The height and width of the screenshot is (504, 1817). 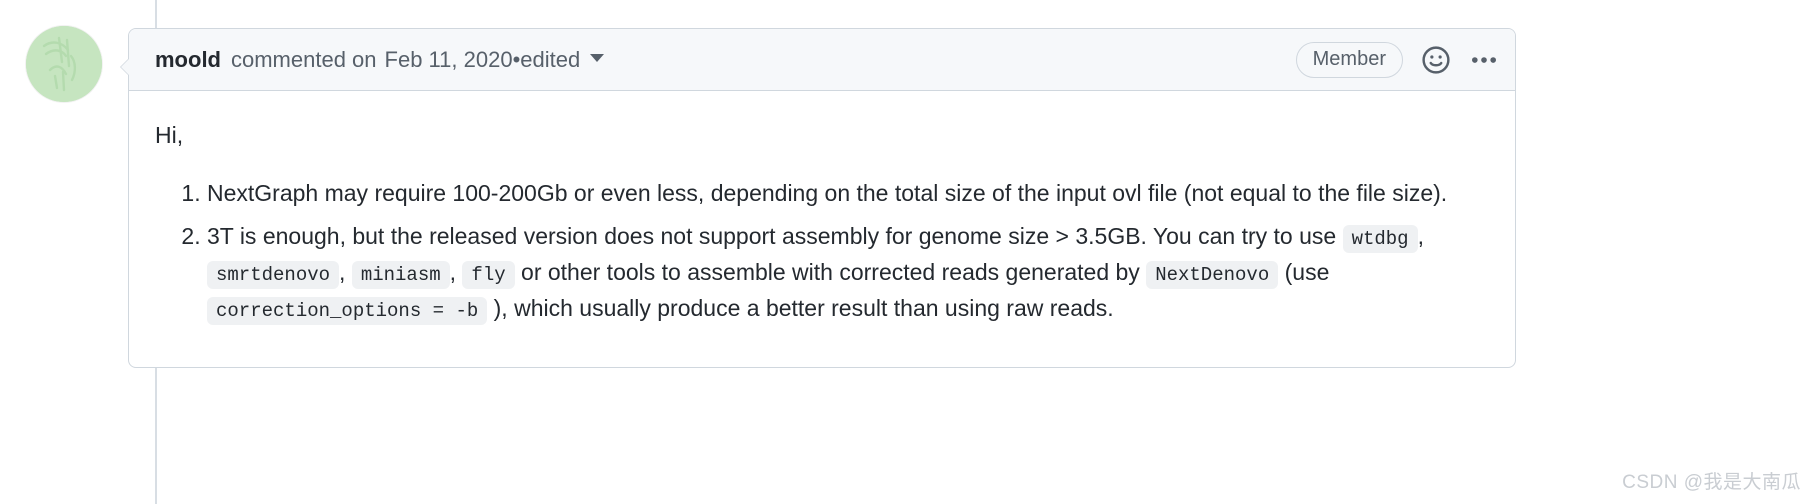 What do you see at coordinates (488, 274) in the screenshot?
I see `inline-code: fly` at bounding box center [488, 274].